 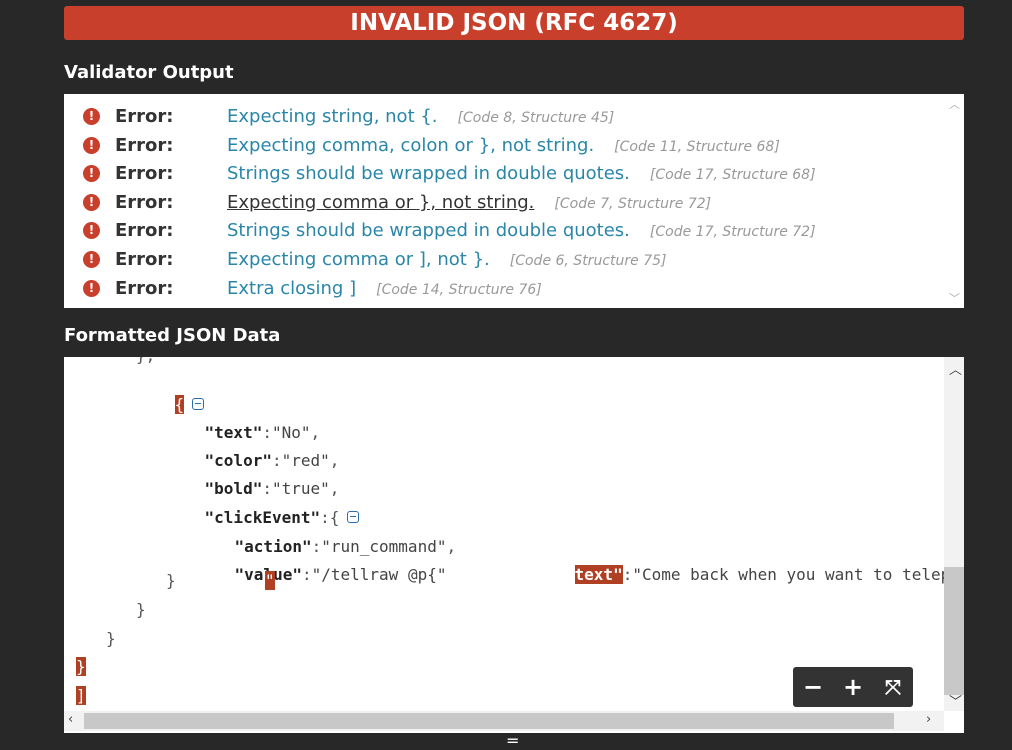 What do you see at coordinates (732, 231) in the screenshot?
I see `error-code: [Code 17, Structure 72]` at bounding box center [732, 231].